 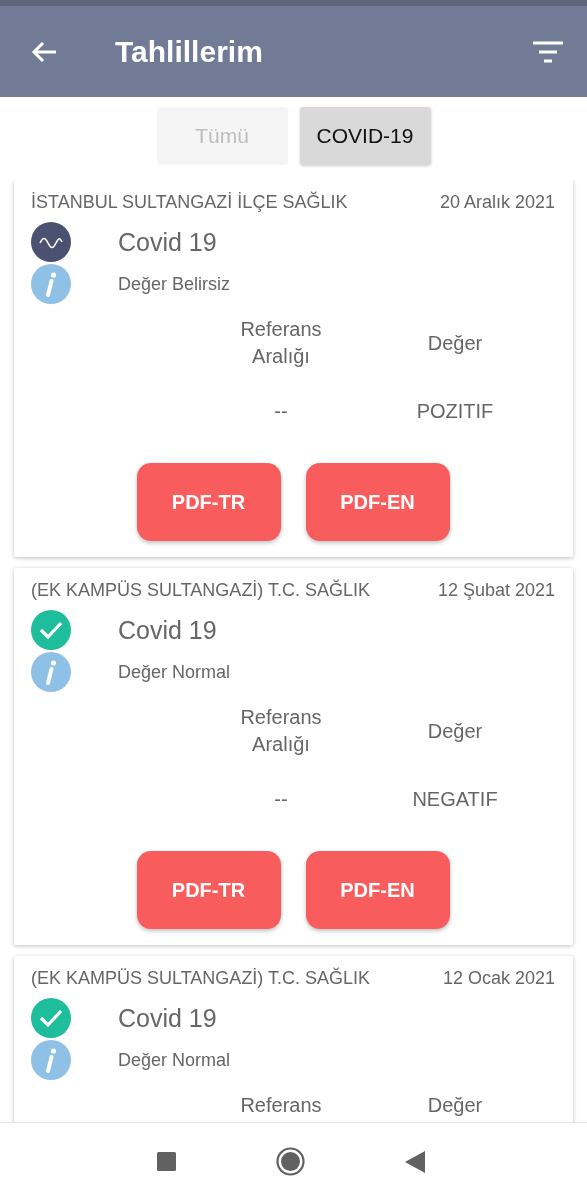 I want to click on back-nav-icon, so click(x=414, y=1161).